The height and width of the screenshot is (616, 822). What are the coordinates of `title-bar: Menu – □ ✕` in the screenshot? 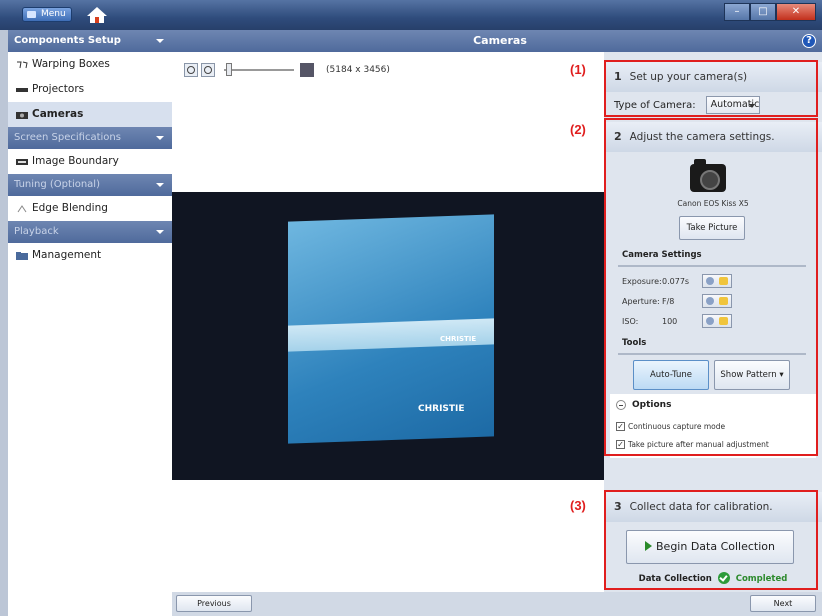 It's located at (411, 15).